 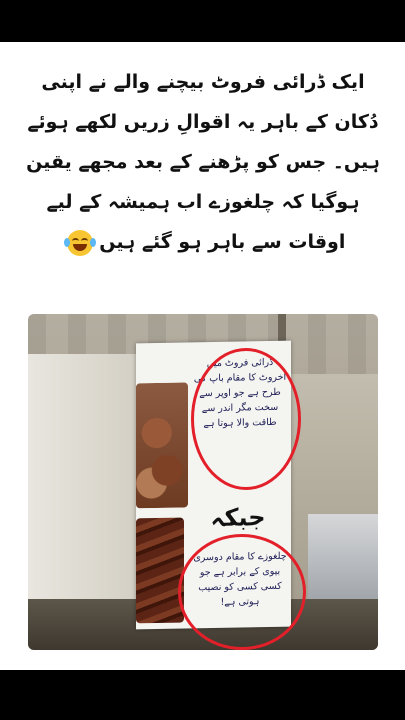 I want to click on laughing-tears-emoji-icon, so click(x=79, y=242).